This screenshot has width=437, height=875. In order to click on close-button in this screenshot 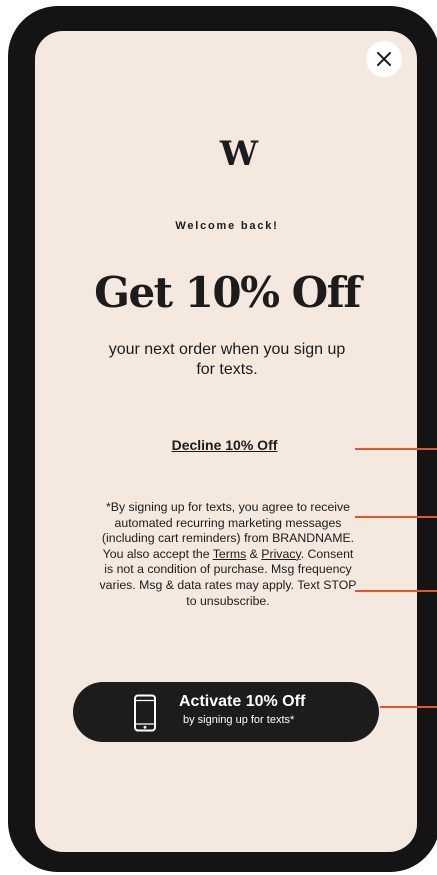, I will do `click(384, 59)`.